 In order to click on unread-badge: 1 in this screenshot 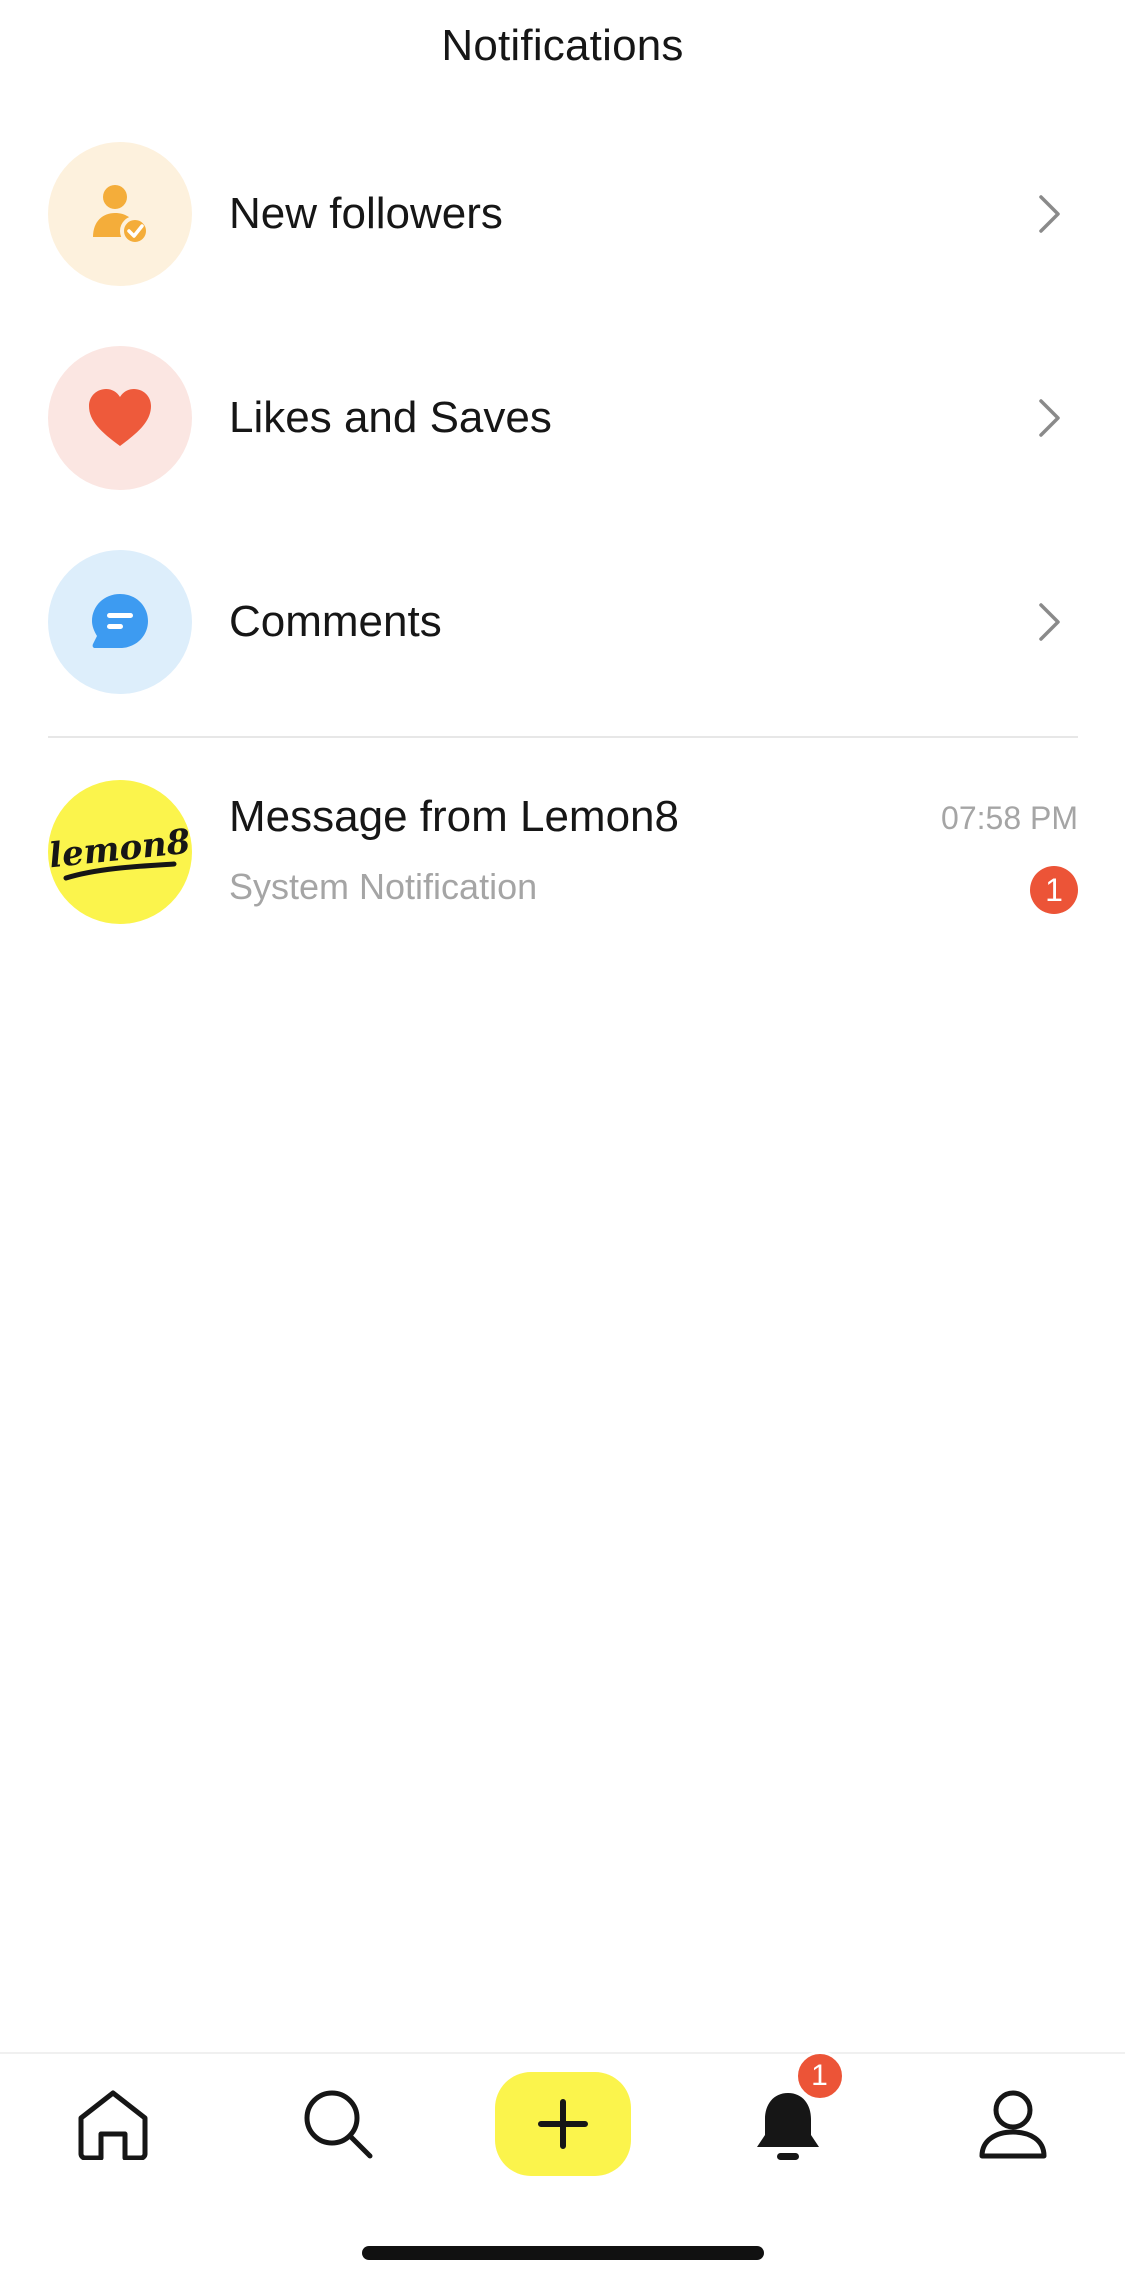, I will do `click(1054, 890)`.